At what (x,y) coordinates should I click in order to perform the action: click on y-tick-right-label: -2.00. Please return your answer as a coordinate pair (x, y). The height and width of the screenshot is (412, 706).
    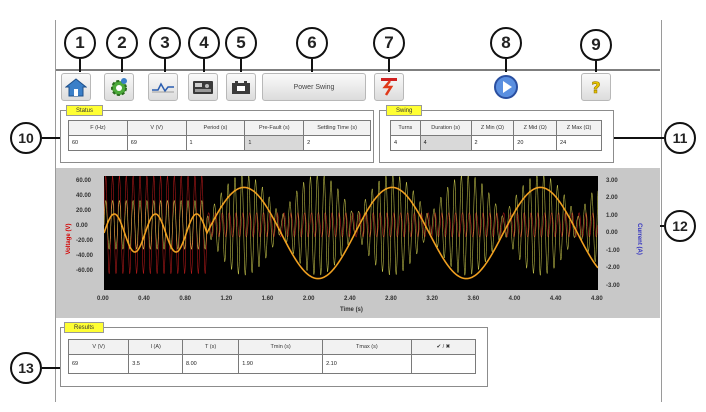
    Looking at the image, I should click on (613, 268).